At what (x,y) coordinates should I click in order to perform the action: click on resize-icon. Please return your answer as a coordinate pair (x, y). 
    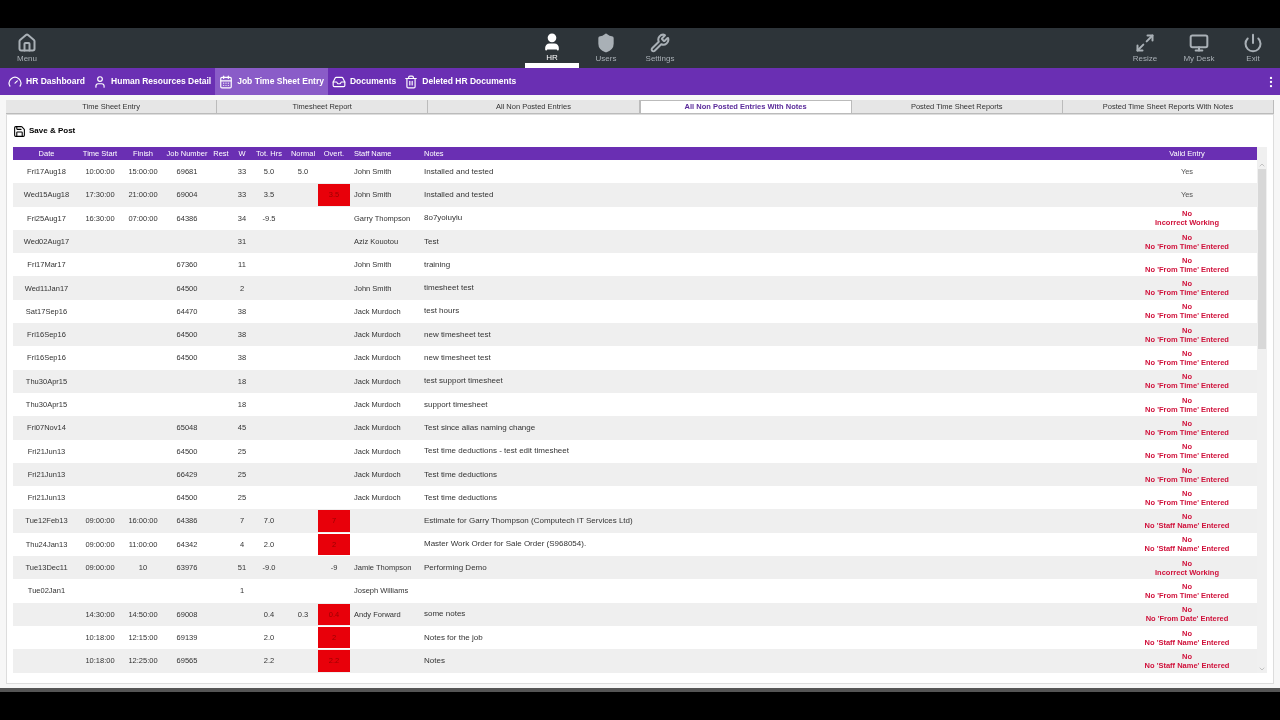
    Looking at the image, I should click on (1145, 42).